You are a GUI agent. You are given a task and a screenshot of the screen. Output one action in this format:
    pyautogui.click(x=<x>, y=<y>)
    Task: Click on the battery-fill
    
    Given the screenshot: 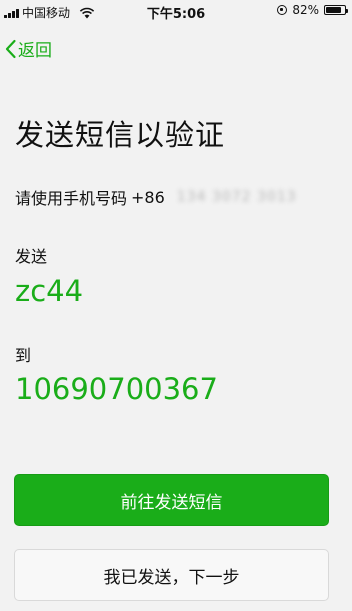 What is the action you would take?
    pyautogui.click(x=333, y=10)
    